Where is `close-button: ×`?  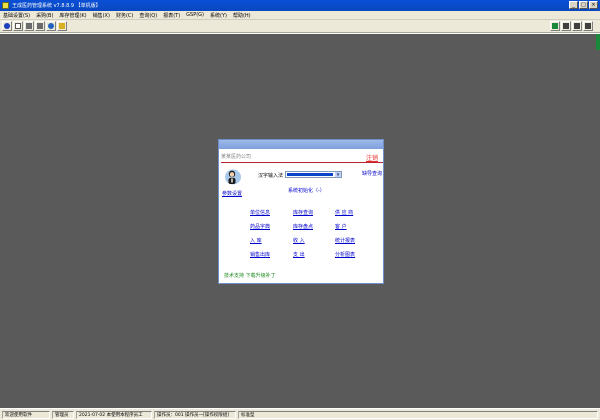 close-button: × is located at coordinates (593, 5).